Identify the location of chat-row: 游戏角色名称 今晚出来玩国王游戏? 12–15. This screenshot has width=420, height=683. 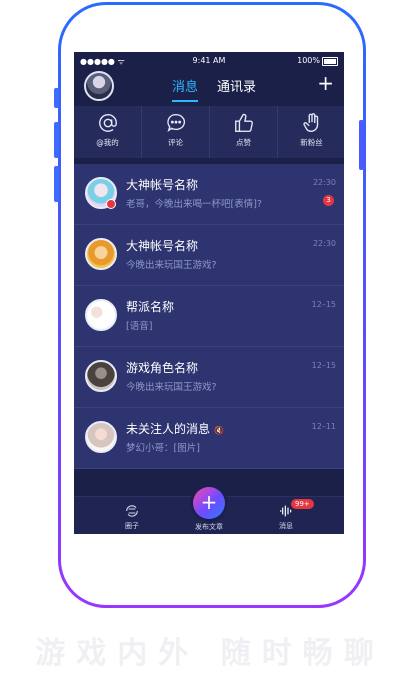
(209, 377).